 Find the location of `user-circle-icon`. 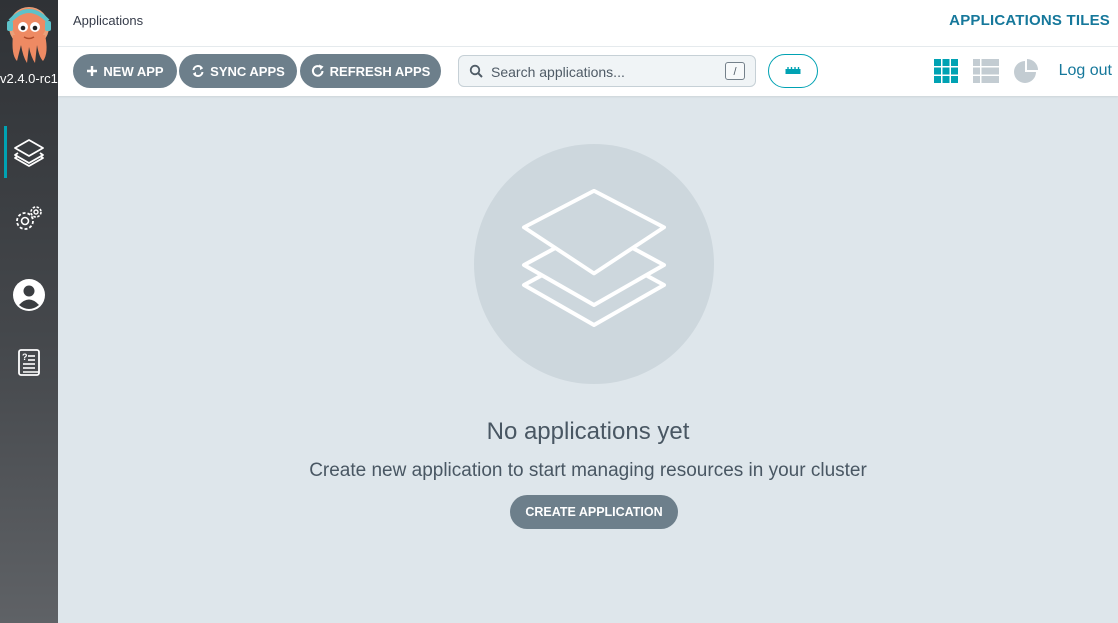

user-circle-icon is located at coordinates (29, 295).